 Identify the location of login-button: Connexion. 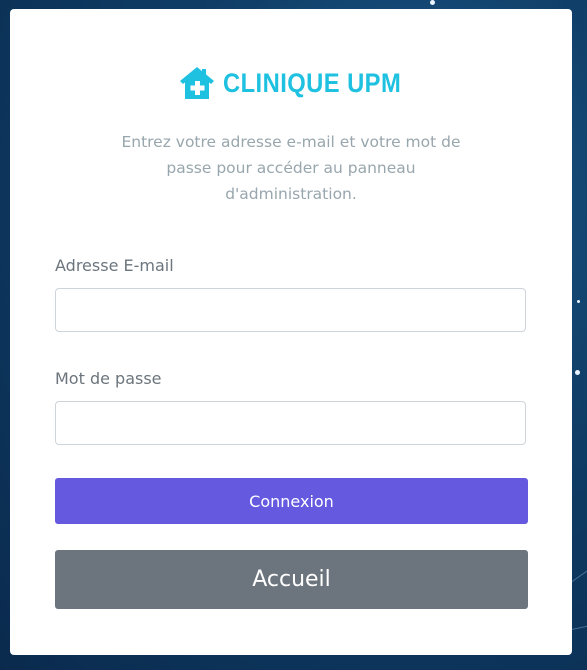
(291, 501).